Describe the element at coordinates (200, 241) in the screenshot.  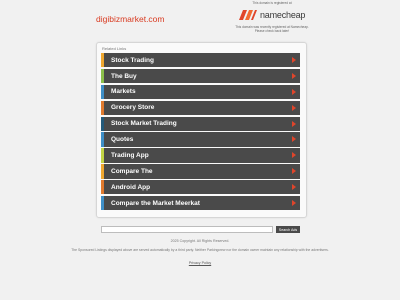
I see `copyright-text: 2025 Copyright. All Rights Reserved.` at that location.